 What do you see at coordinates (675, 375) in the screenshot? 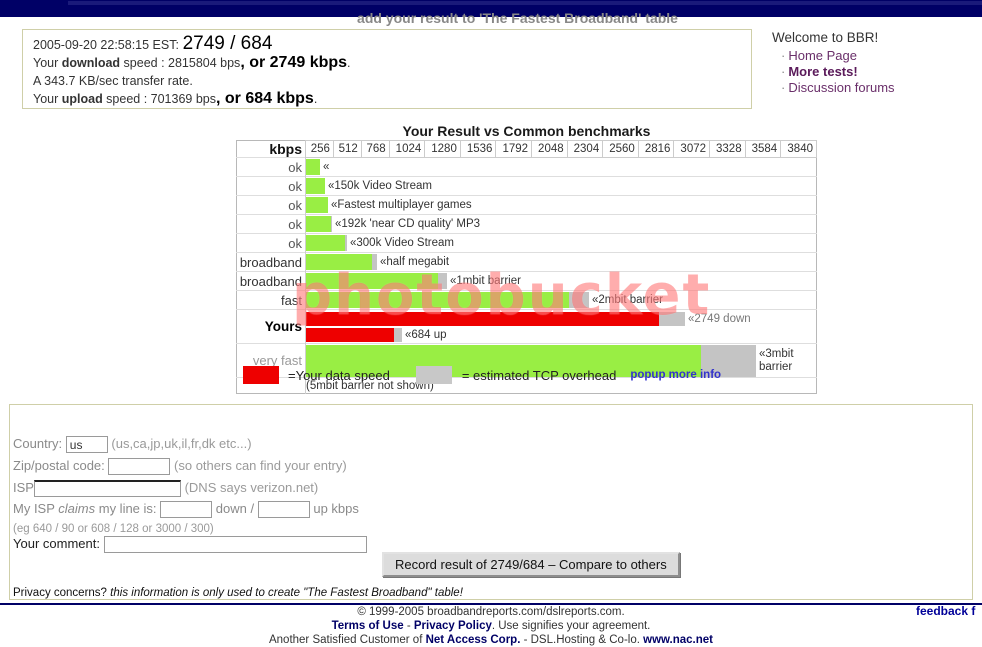
I see `popup-more-info-link: popup more info` at bounding box center [675, 375].